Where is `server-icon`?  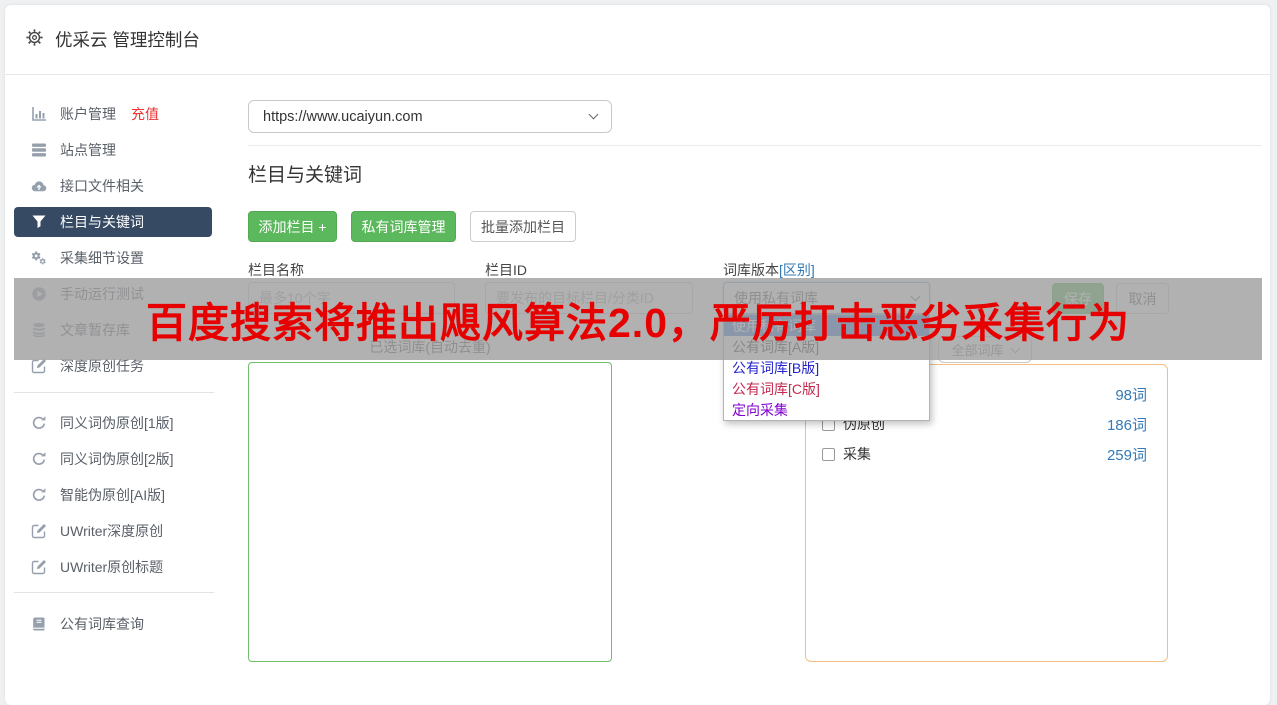
server-icon is located at coordinates (39, 150).